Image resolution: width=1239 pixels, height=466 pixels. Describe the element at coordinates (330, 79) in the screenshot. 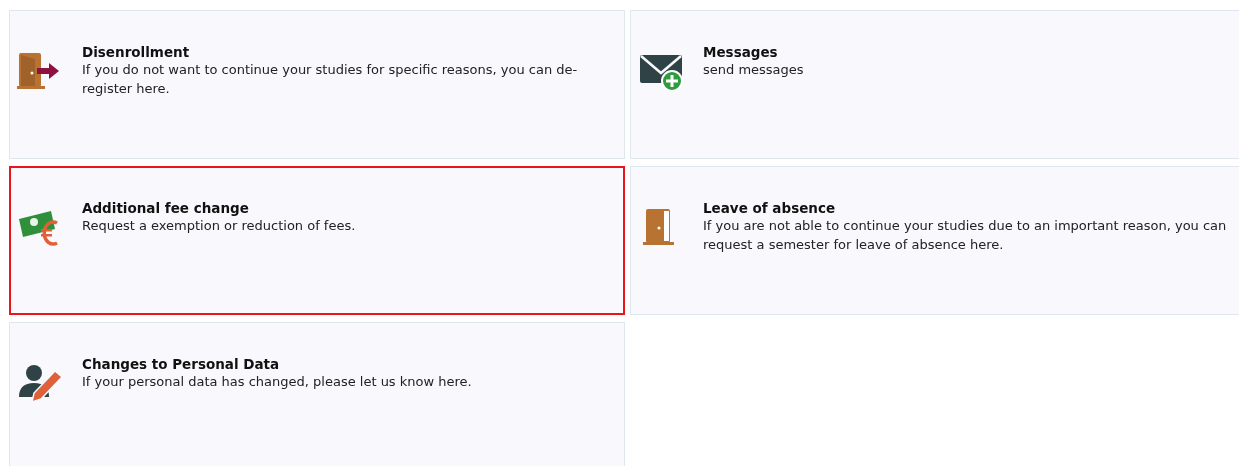

I see `tile-description: If you do not want to continue your studies for specific reasons, you can de-register here.` at that location.